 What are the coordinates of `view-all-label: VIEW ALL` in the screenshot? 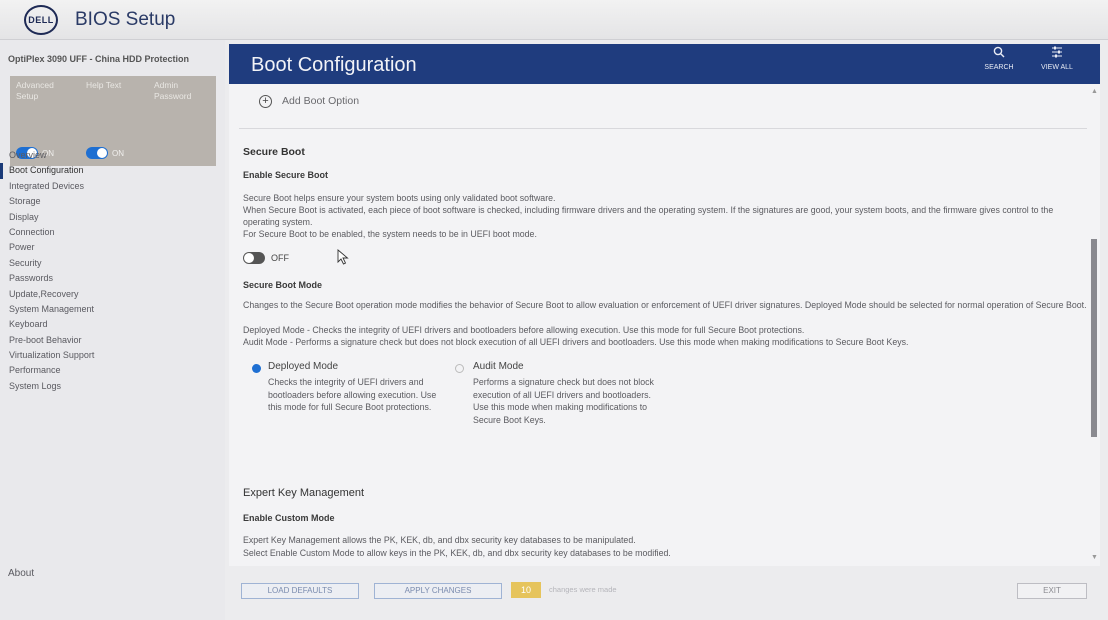 It's located at (1057, 67).